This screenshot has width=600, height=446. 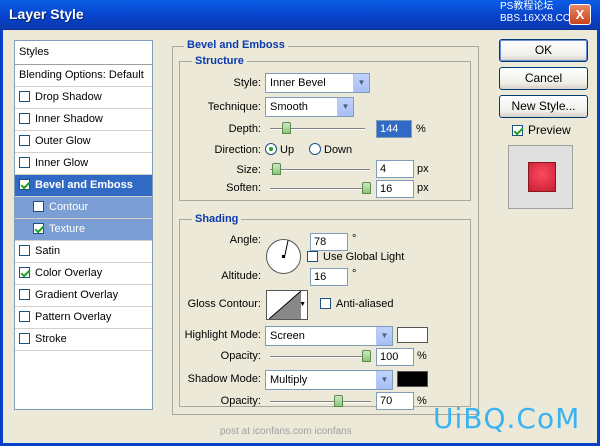 What do you see at coordinates (320, 356) in the screenshot?
I see `highlight-opacity-slider` at bounding box center [320, 356].